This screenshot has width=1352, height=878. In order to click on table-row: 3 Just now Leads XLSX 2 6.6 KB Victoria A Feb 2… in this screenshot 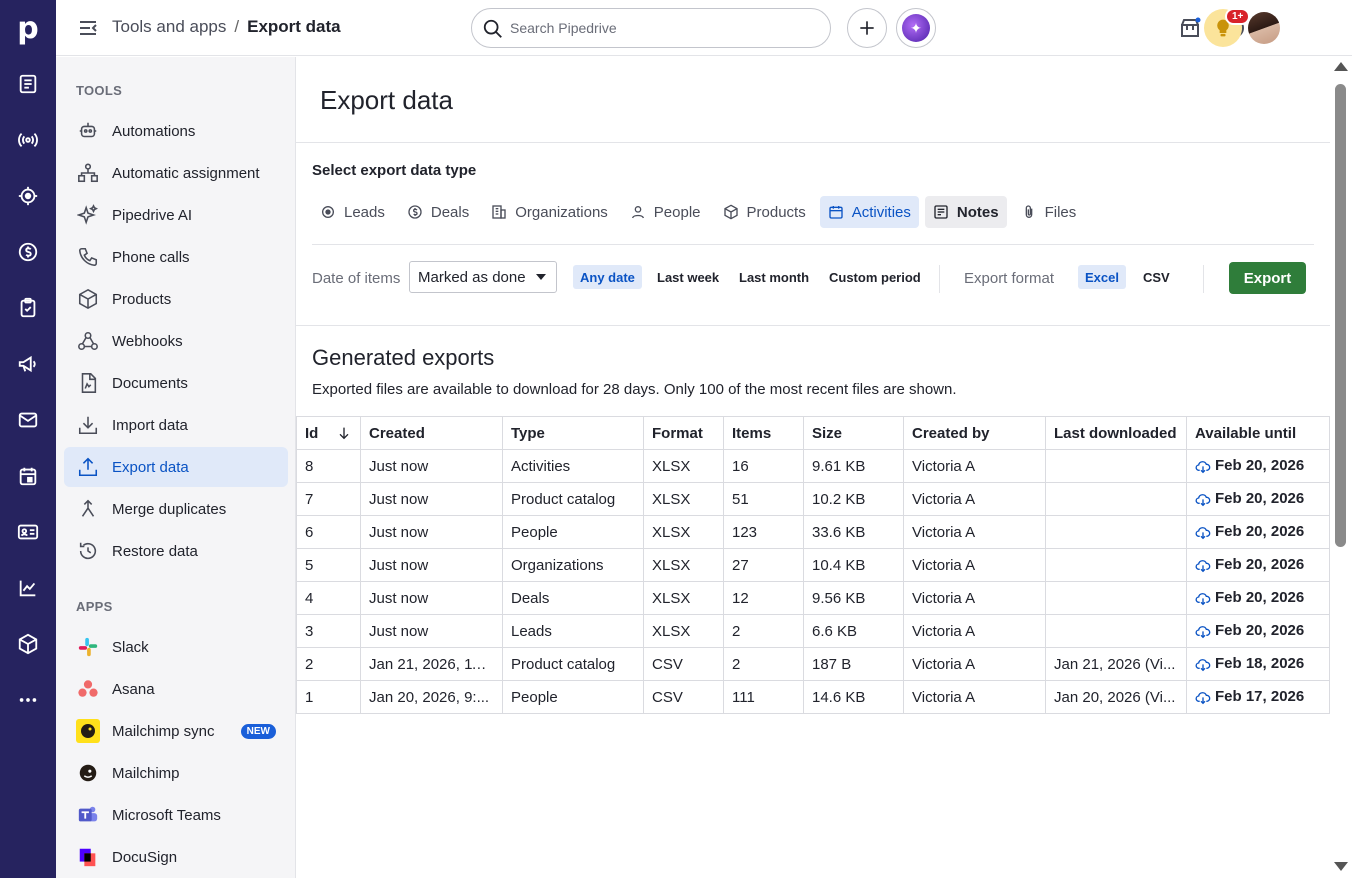, I will do `click(813, 631)`.